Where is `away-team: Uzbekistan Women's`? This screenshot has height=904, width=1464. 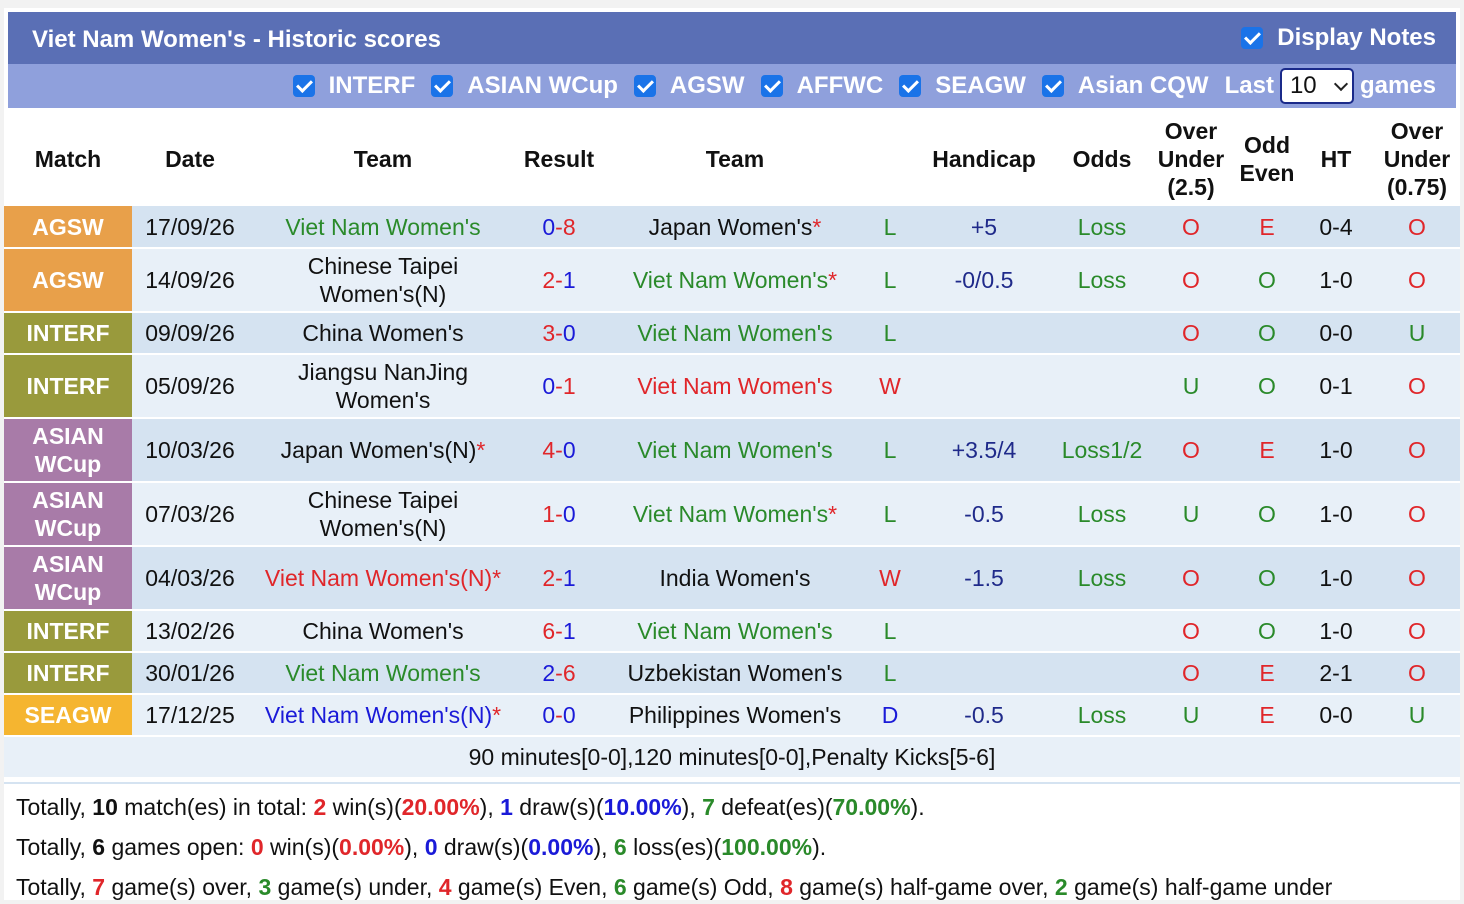
away-team: Uzbekistan Women's is located at coordinates (735, 673).